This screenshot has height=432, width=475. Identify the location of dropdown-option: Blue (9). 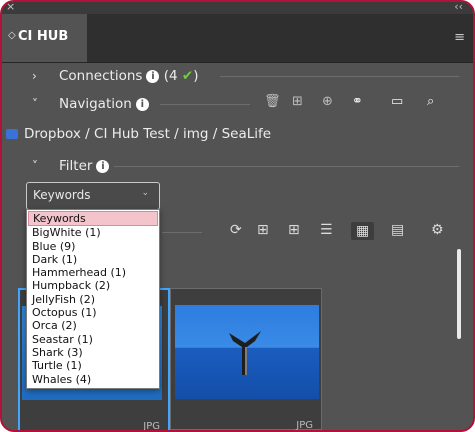
(93, 246).